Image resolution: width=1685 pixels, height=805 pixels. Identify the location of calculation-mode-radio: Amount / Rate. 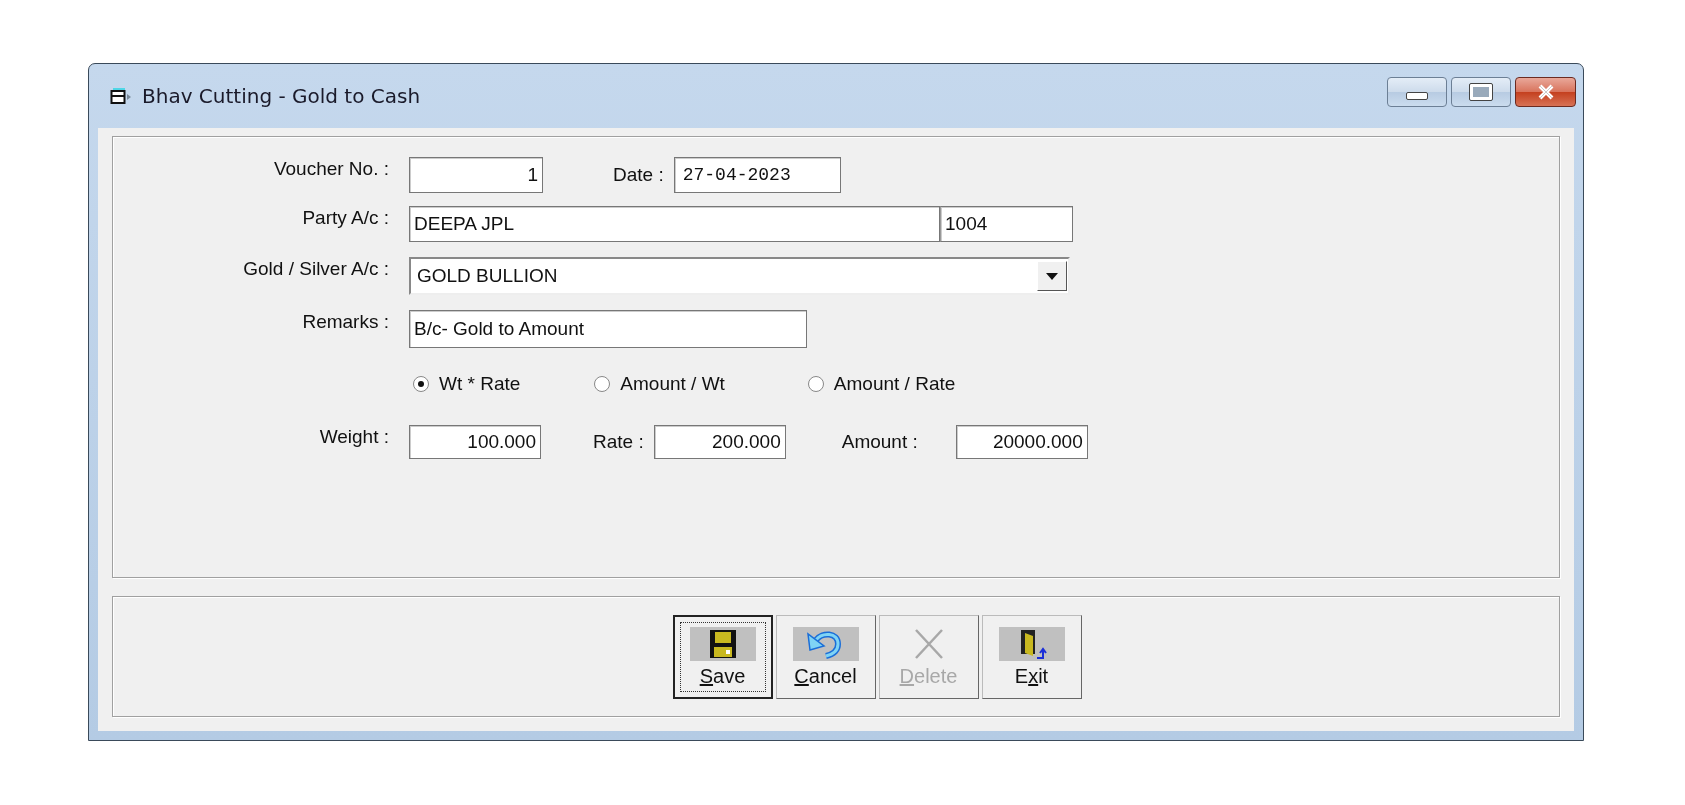
(881, 384).